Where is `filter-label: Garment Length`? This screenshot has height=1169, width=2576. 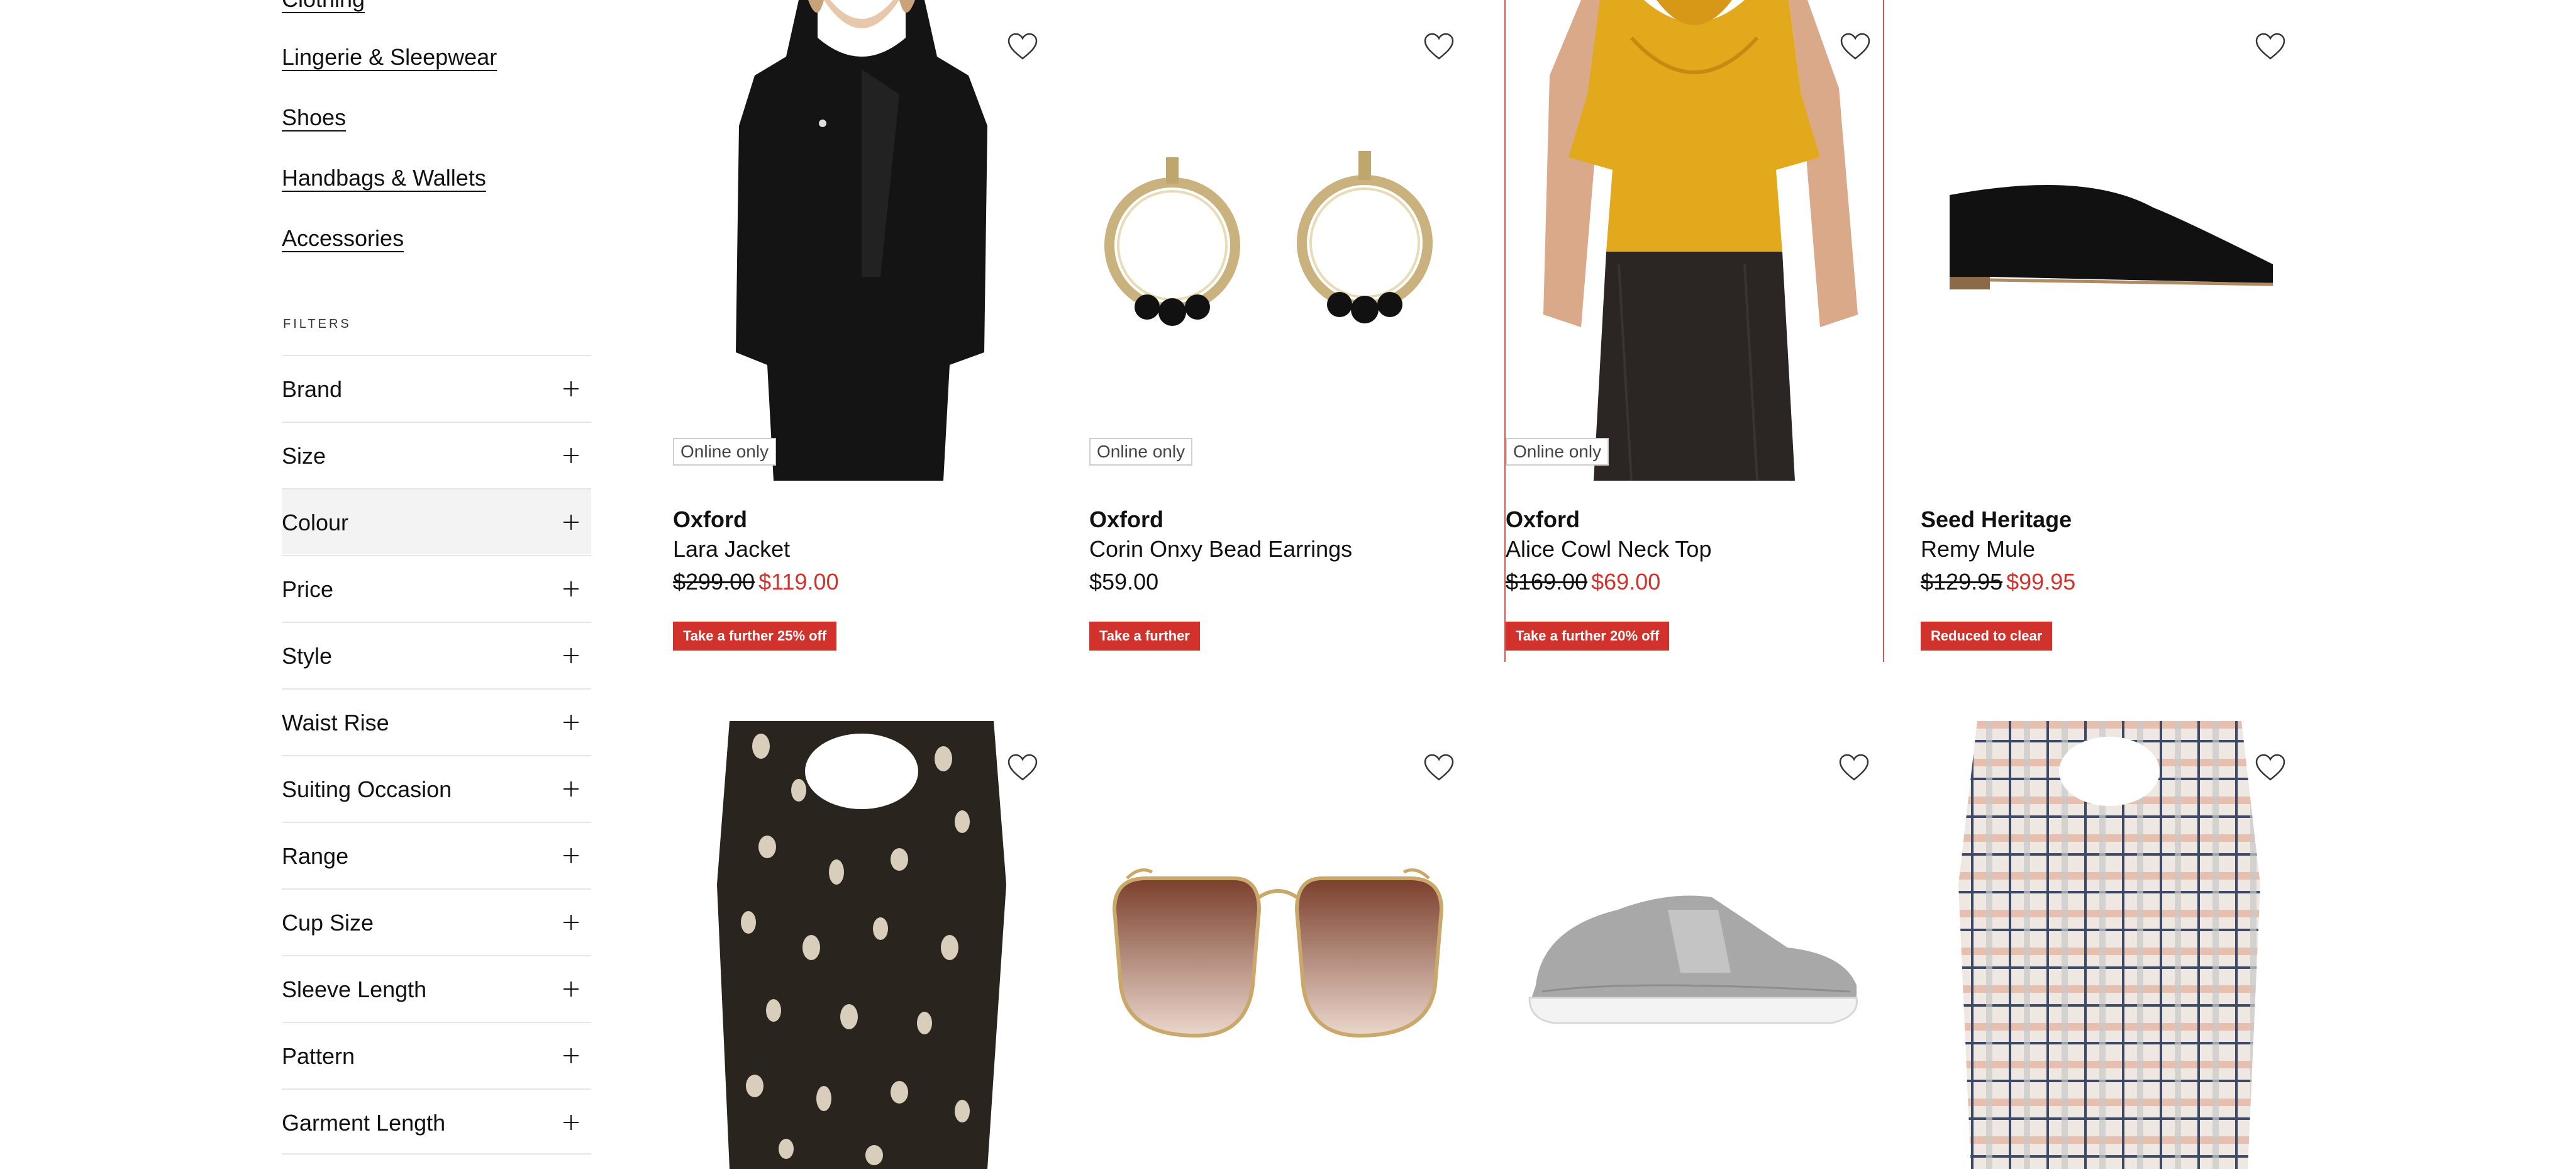
filter-label: Garment Length is located at coordinates (364, 1123).